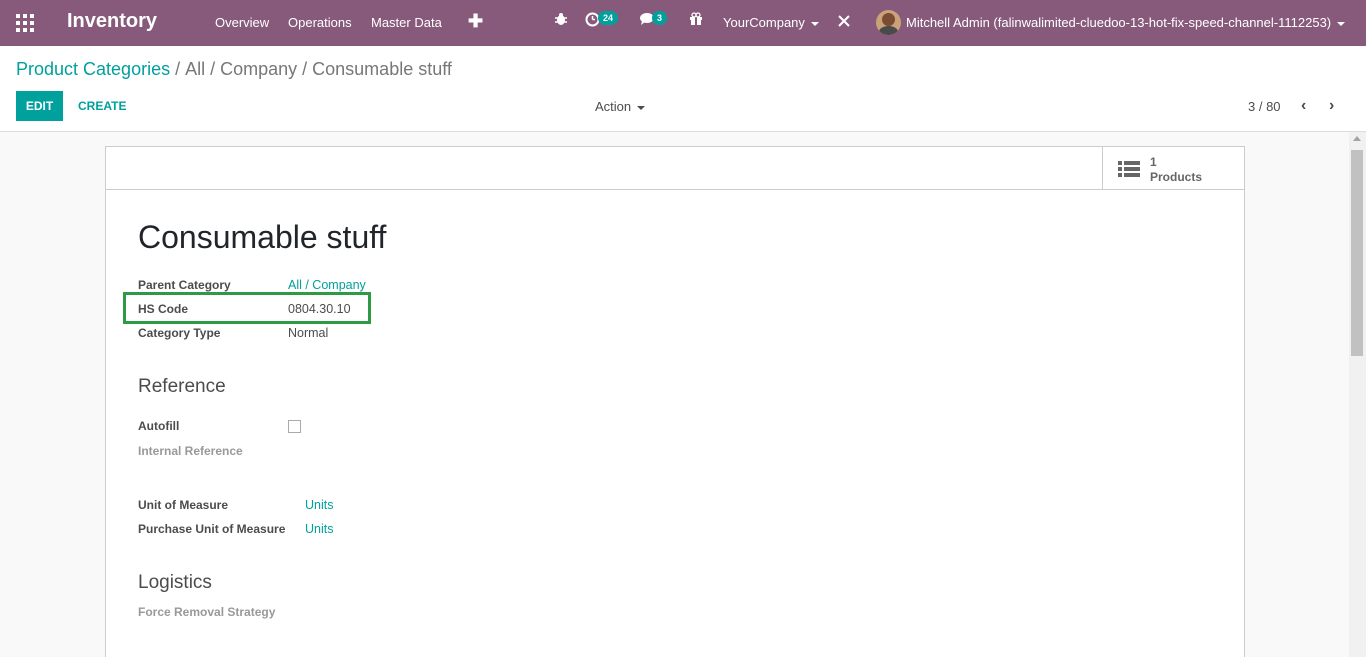 The image size is (1366, 657). I want to click on action-label: Action, so click(613, 106).